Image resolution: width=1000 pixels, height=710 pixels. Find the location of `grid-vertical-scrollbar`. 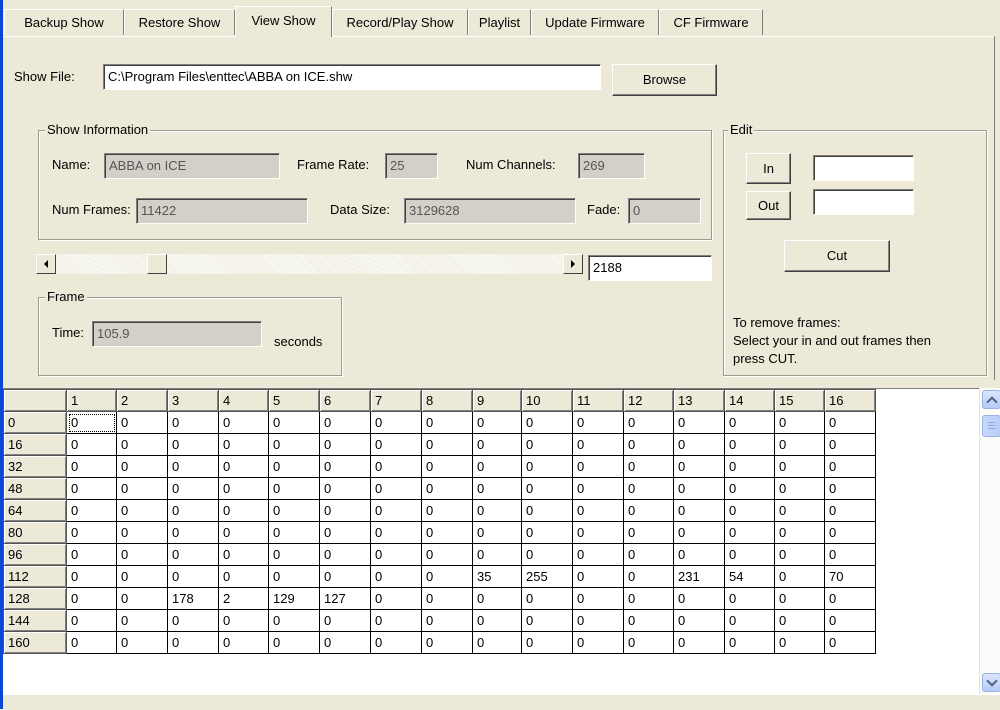

grid-vertical-scrollbar is located at coordinates (989, 541).